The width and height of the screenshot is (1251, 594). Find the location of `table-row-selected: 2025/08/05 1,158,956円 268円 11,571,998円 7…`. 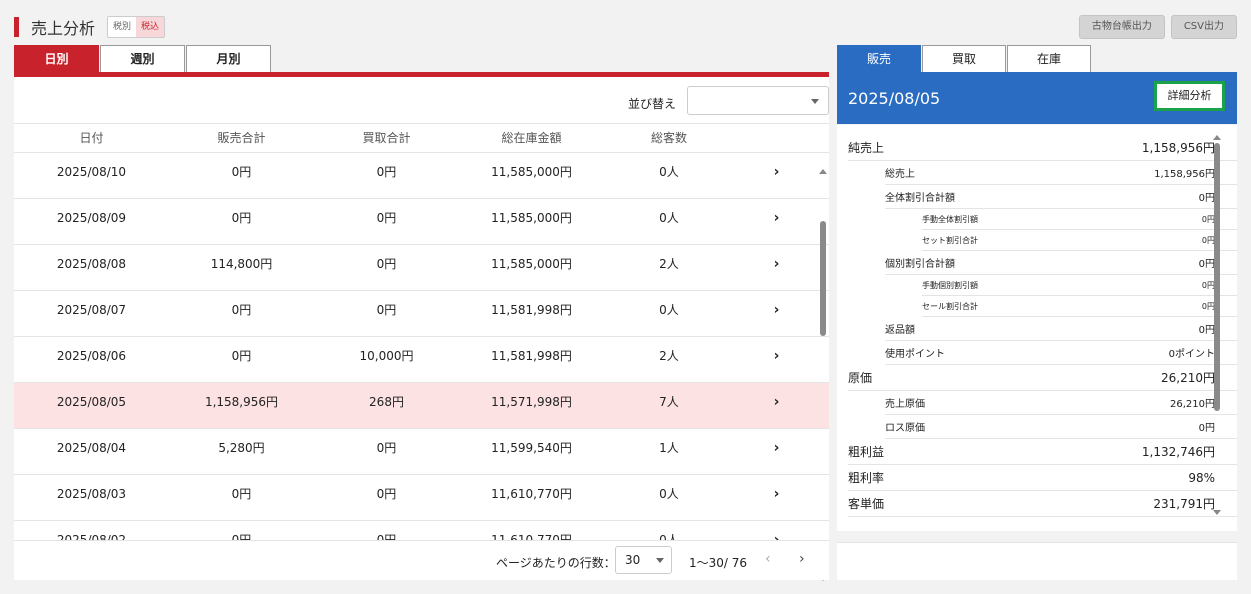

table-row-selected: 2025/08/05 1,158,956円 268円 11,571,998円 7… is located at coordinates (421, 406).